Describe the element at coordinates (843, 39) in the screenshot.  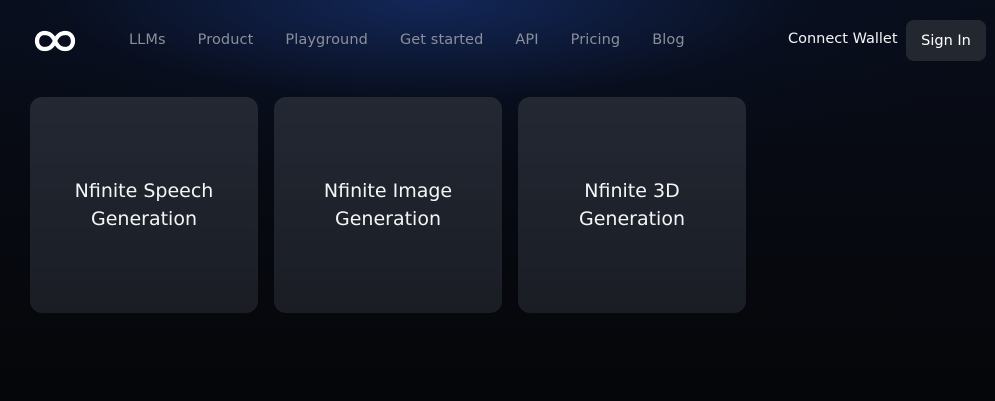
I see `connect-wallet-link: Connect Wallet` at that location.